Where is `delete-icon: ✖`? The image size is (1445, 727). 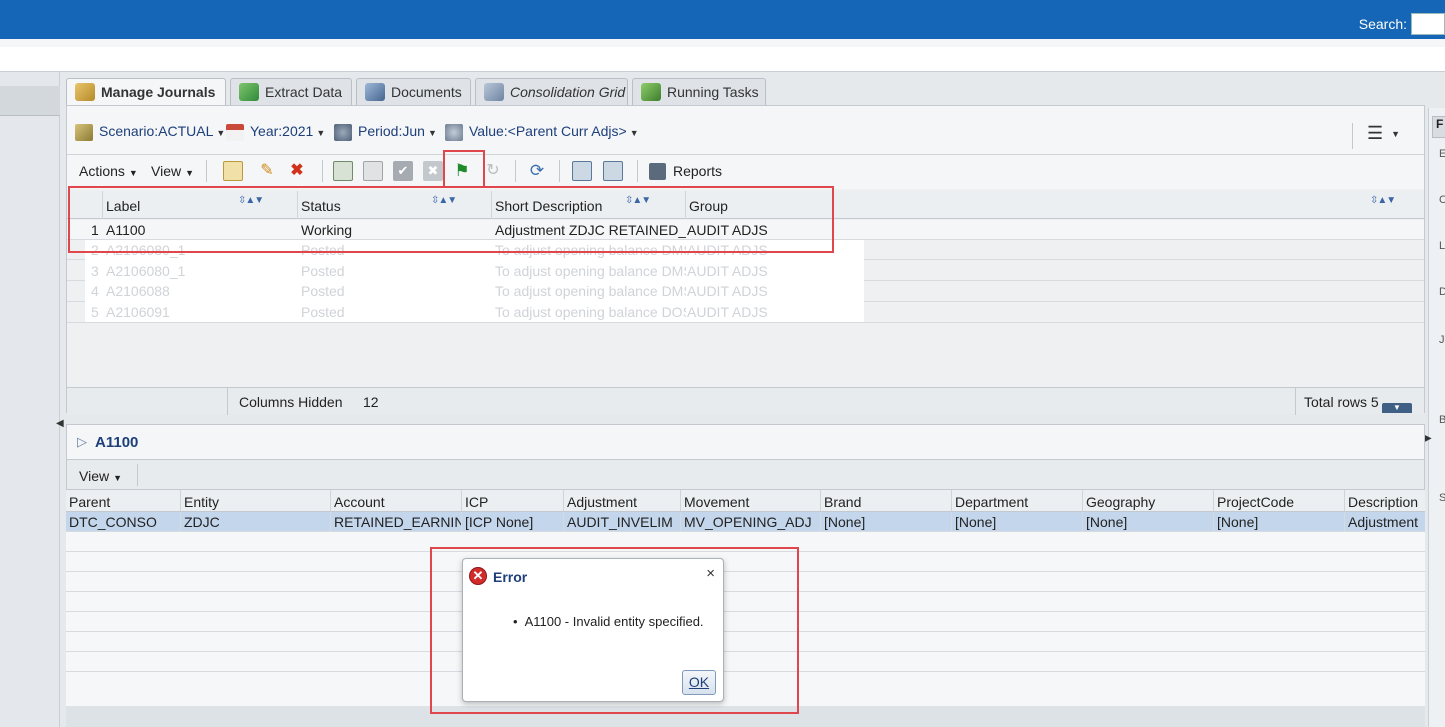
delete-icon: ✖ is located at coordinates (297, 171).